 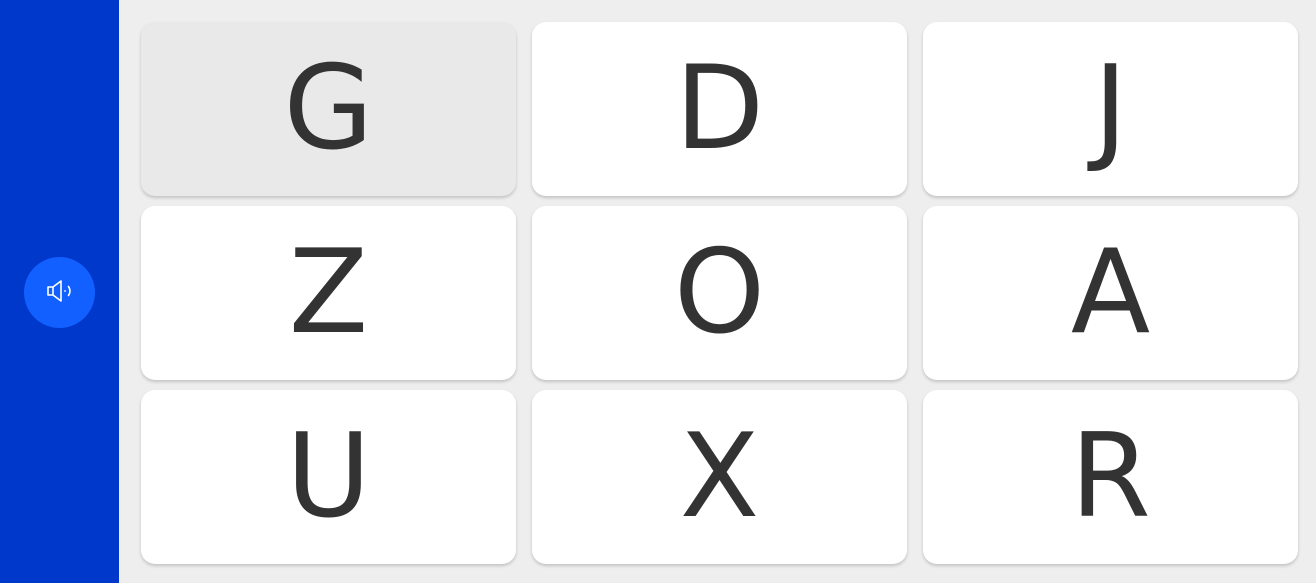 I want to click on card-letter: Z, so click(x=328, y=292).